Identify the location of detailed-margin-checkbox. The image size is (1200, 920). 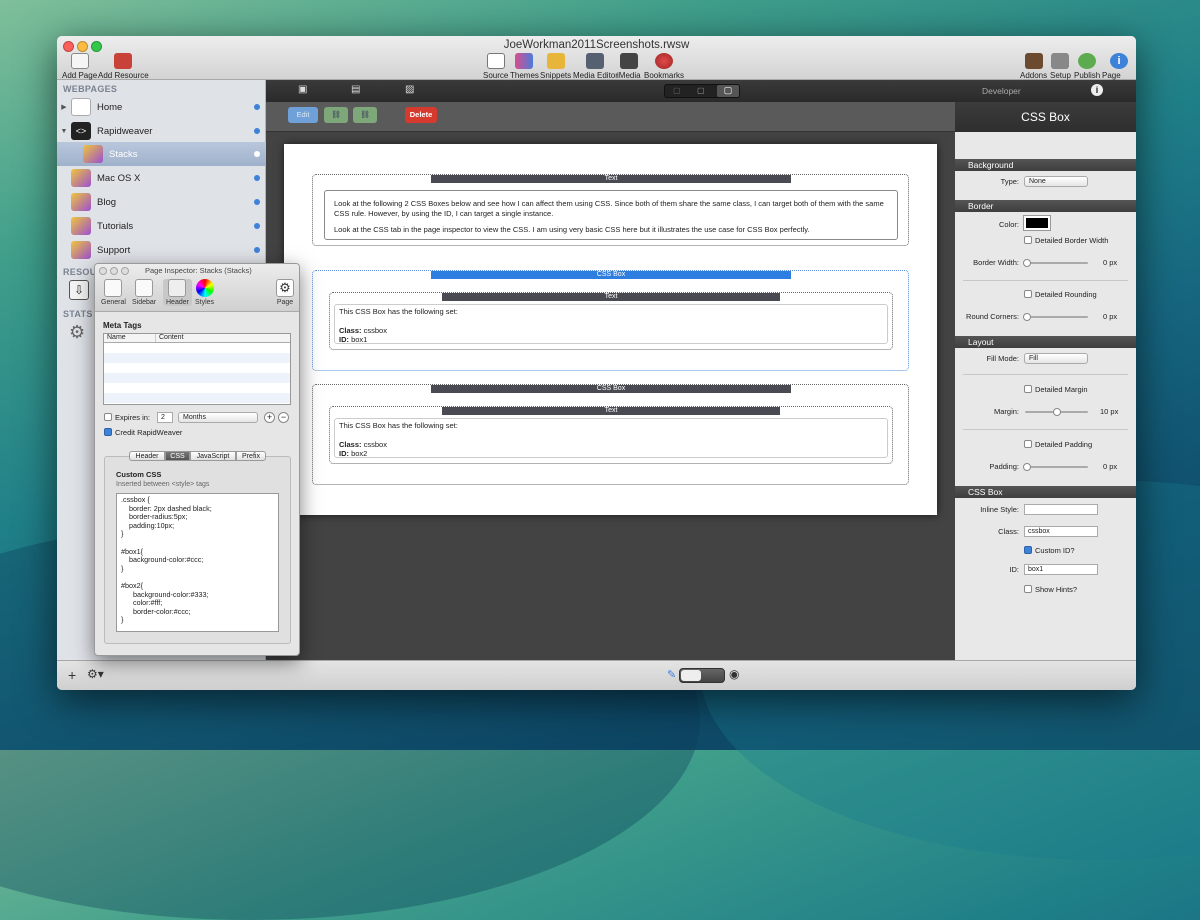
(1028, 389).